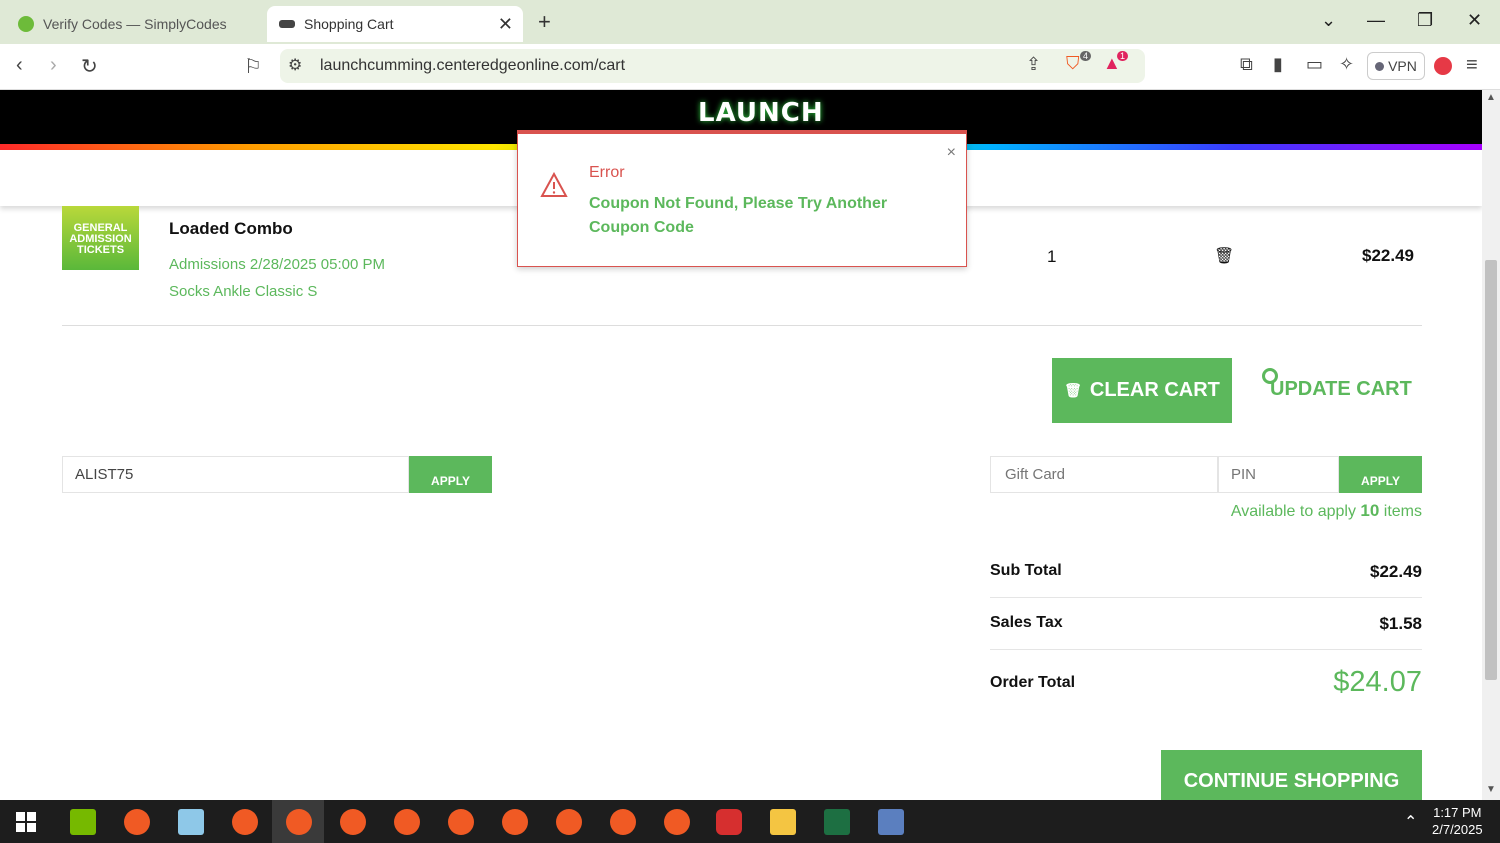 This screenshot has height=843, width=1500. I want to click on restore-icon: ❐, so click(1425, 20).